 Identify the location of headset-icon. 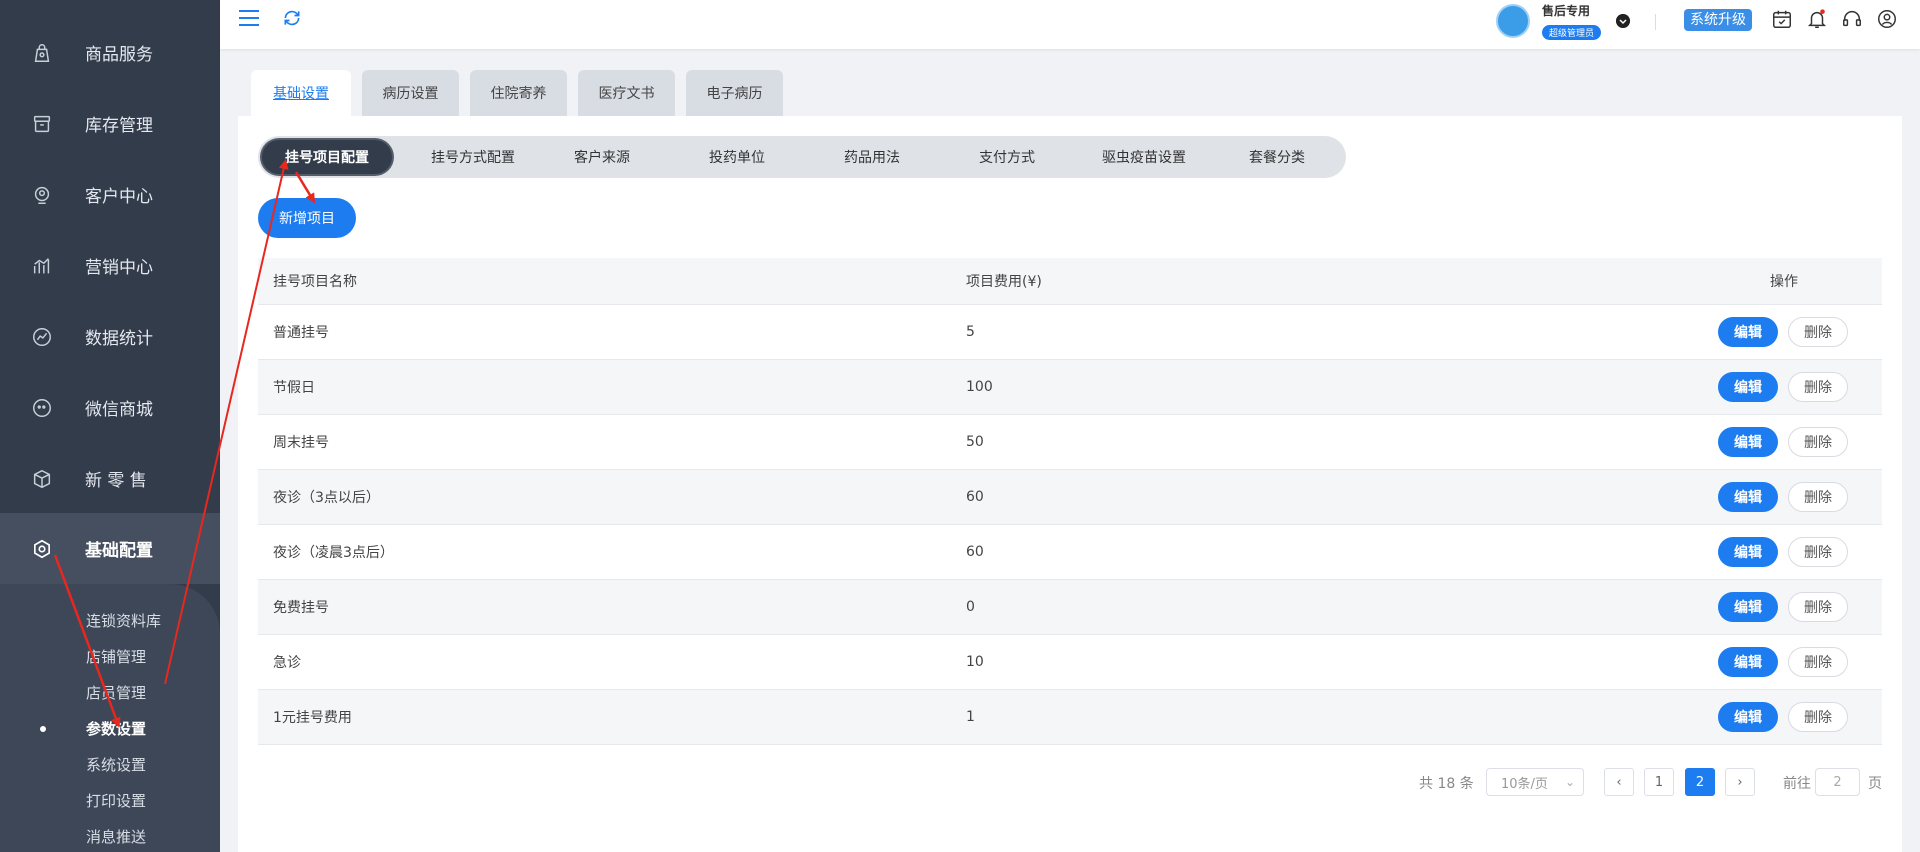
(1852, 19).